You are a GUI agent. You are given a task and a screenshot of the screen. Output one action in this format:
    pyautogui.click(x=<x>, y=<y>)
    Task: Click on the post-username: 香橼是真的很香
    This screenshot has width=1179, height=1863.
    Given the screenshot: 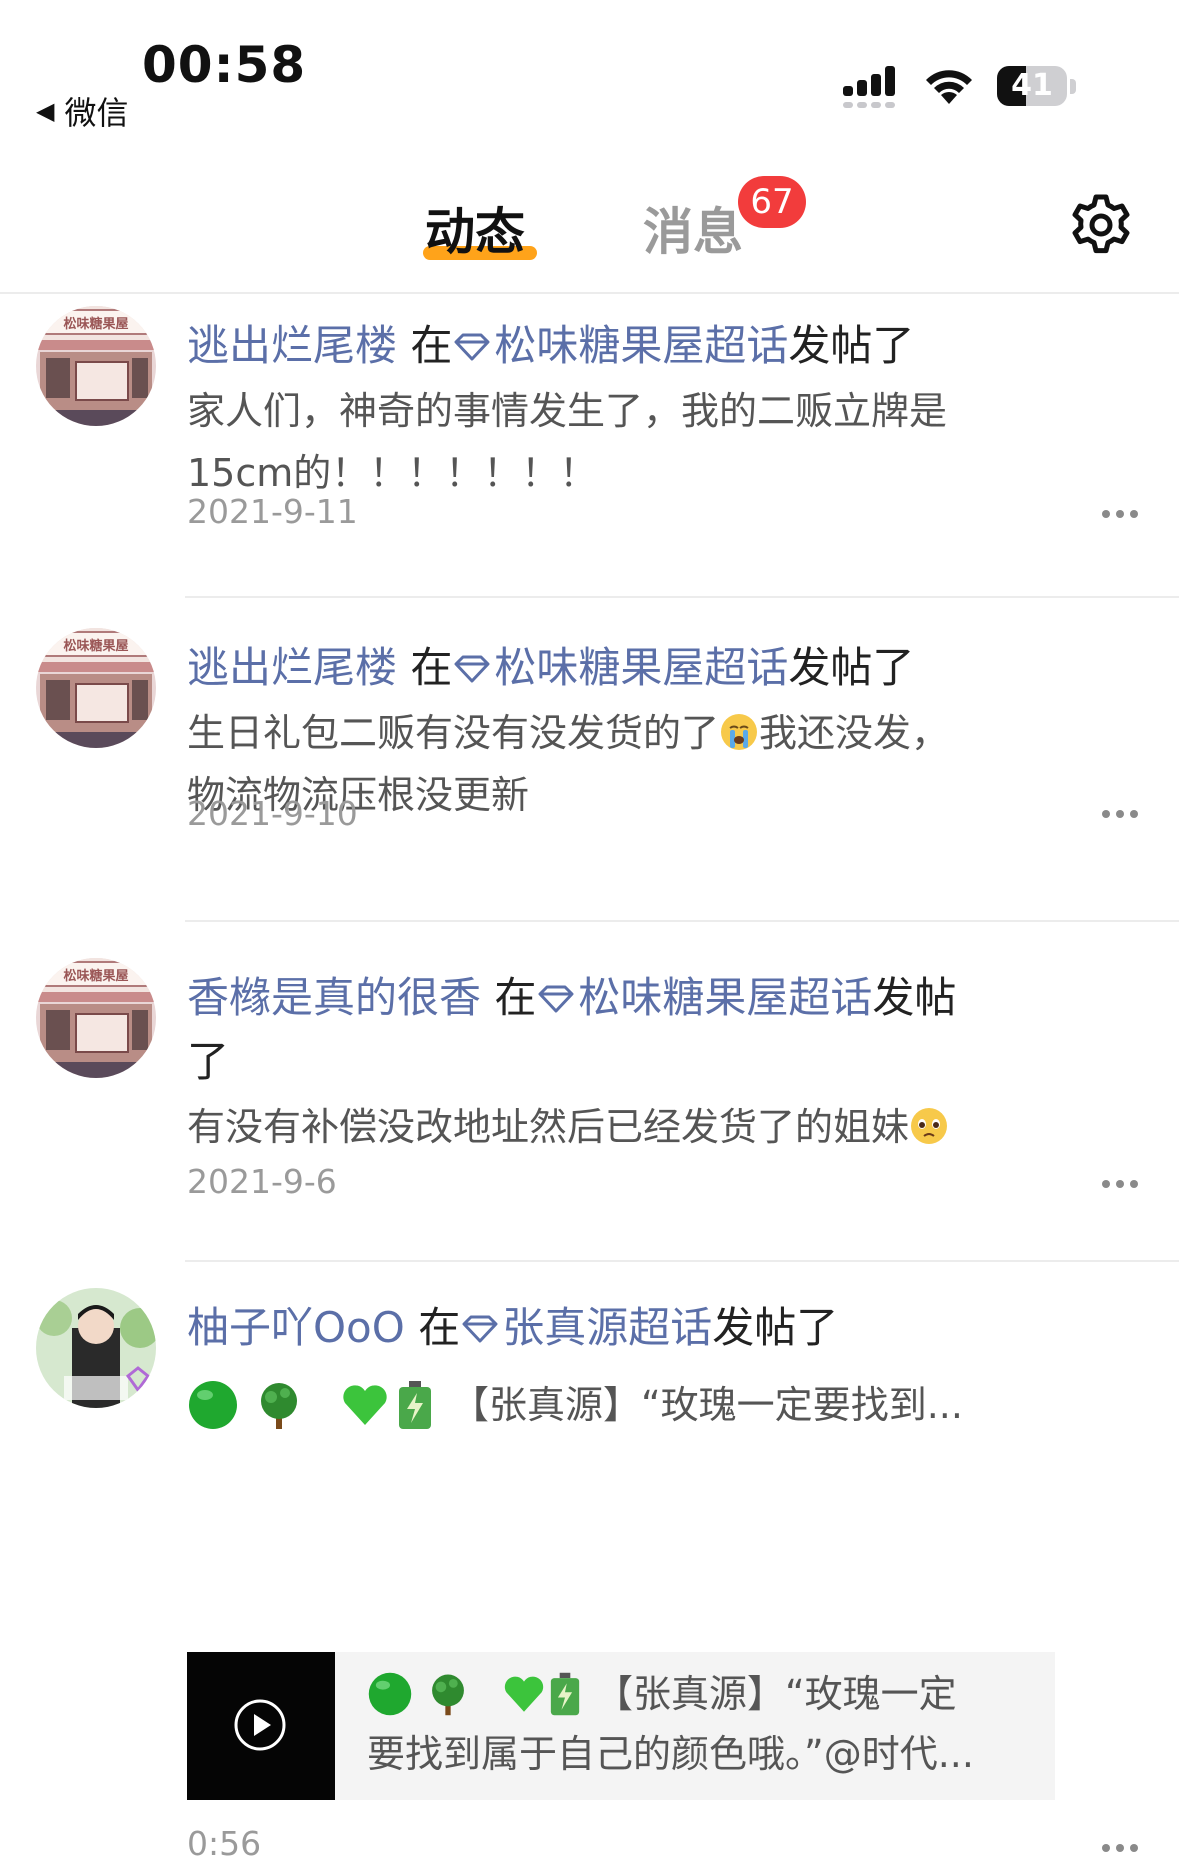 What is the action you would take?
    pyautogui.click(x=334, y=997)
    